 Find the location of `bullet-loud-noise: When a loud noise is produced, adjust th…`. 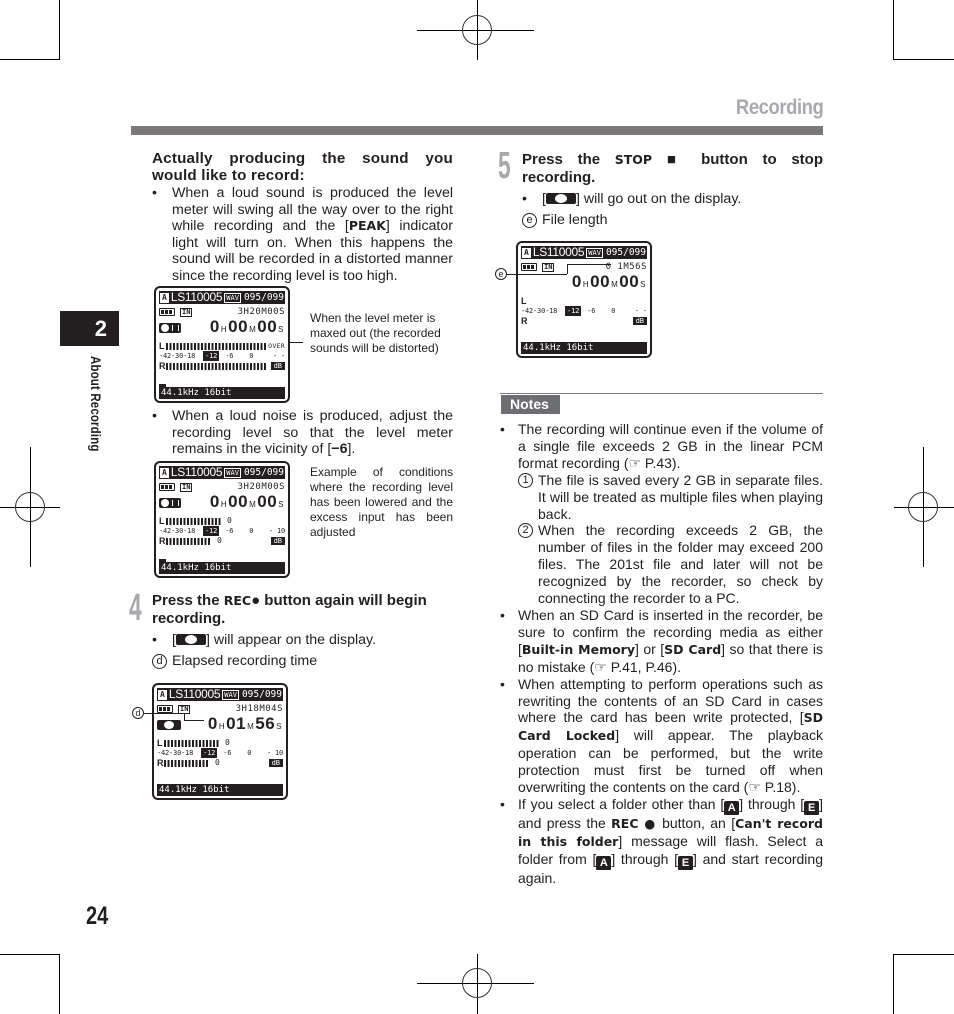

bullet-loud-noise: When a loud noise is produced, adjust th… is located at coordinates (302, 433).